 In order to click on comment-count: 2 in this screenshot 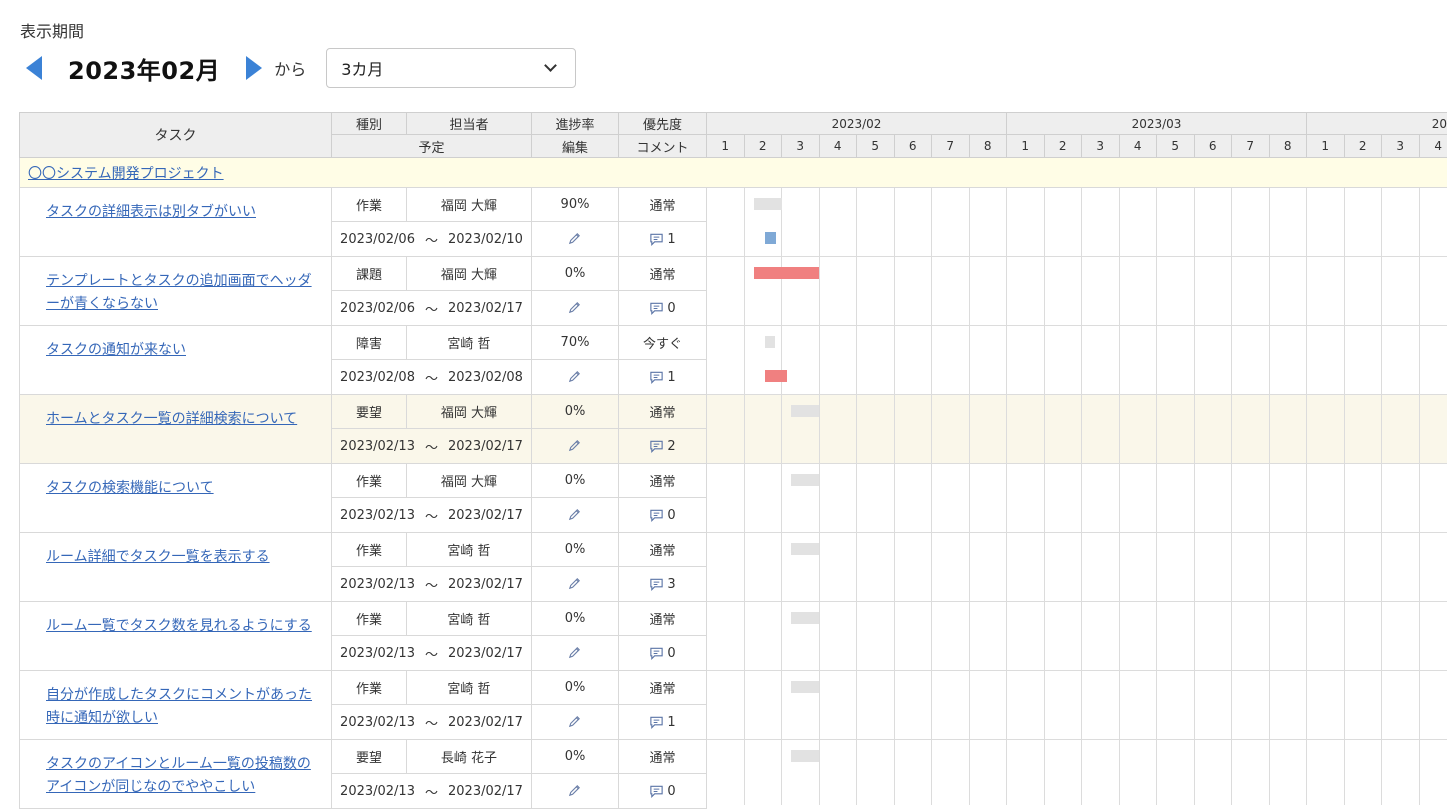, I will do `click(671, 446)`.